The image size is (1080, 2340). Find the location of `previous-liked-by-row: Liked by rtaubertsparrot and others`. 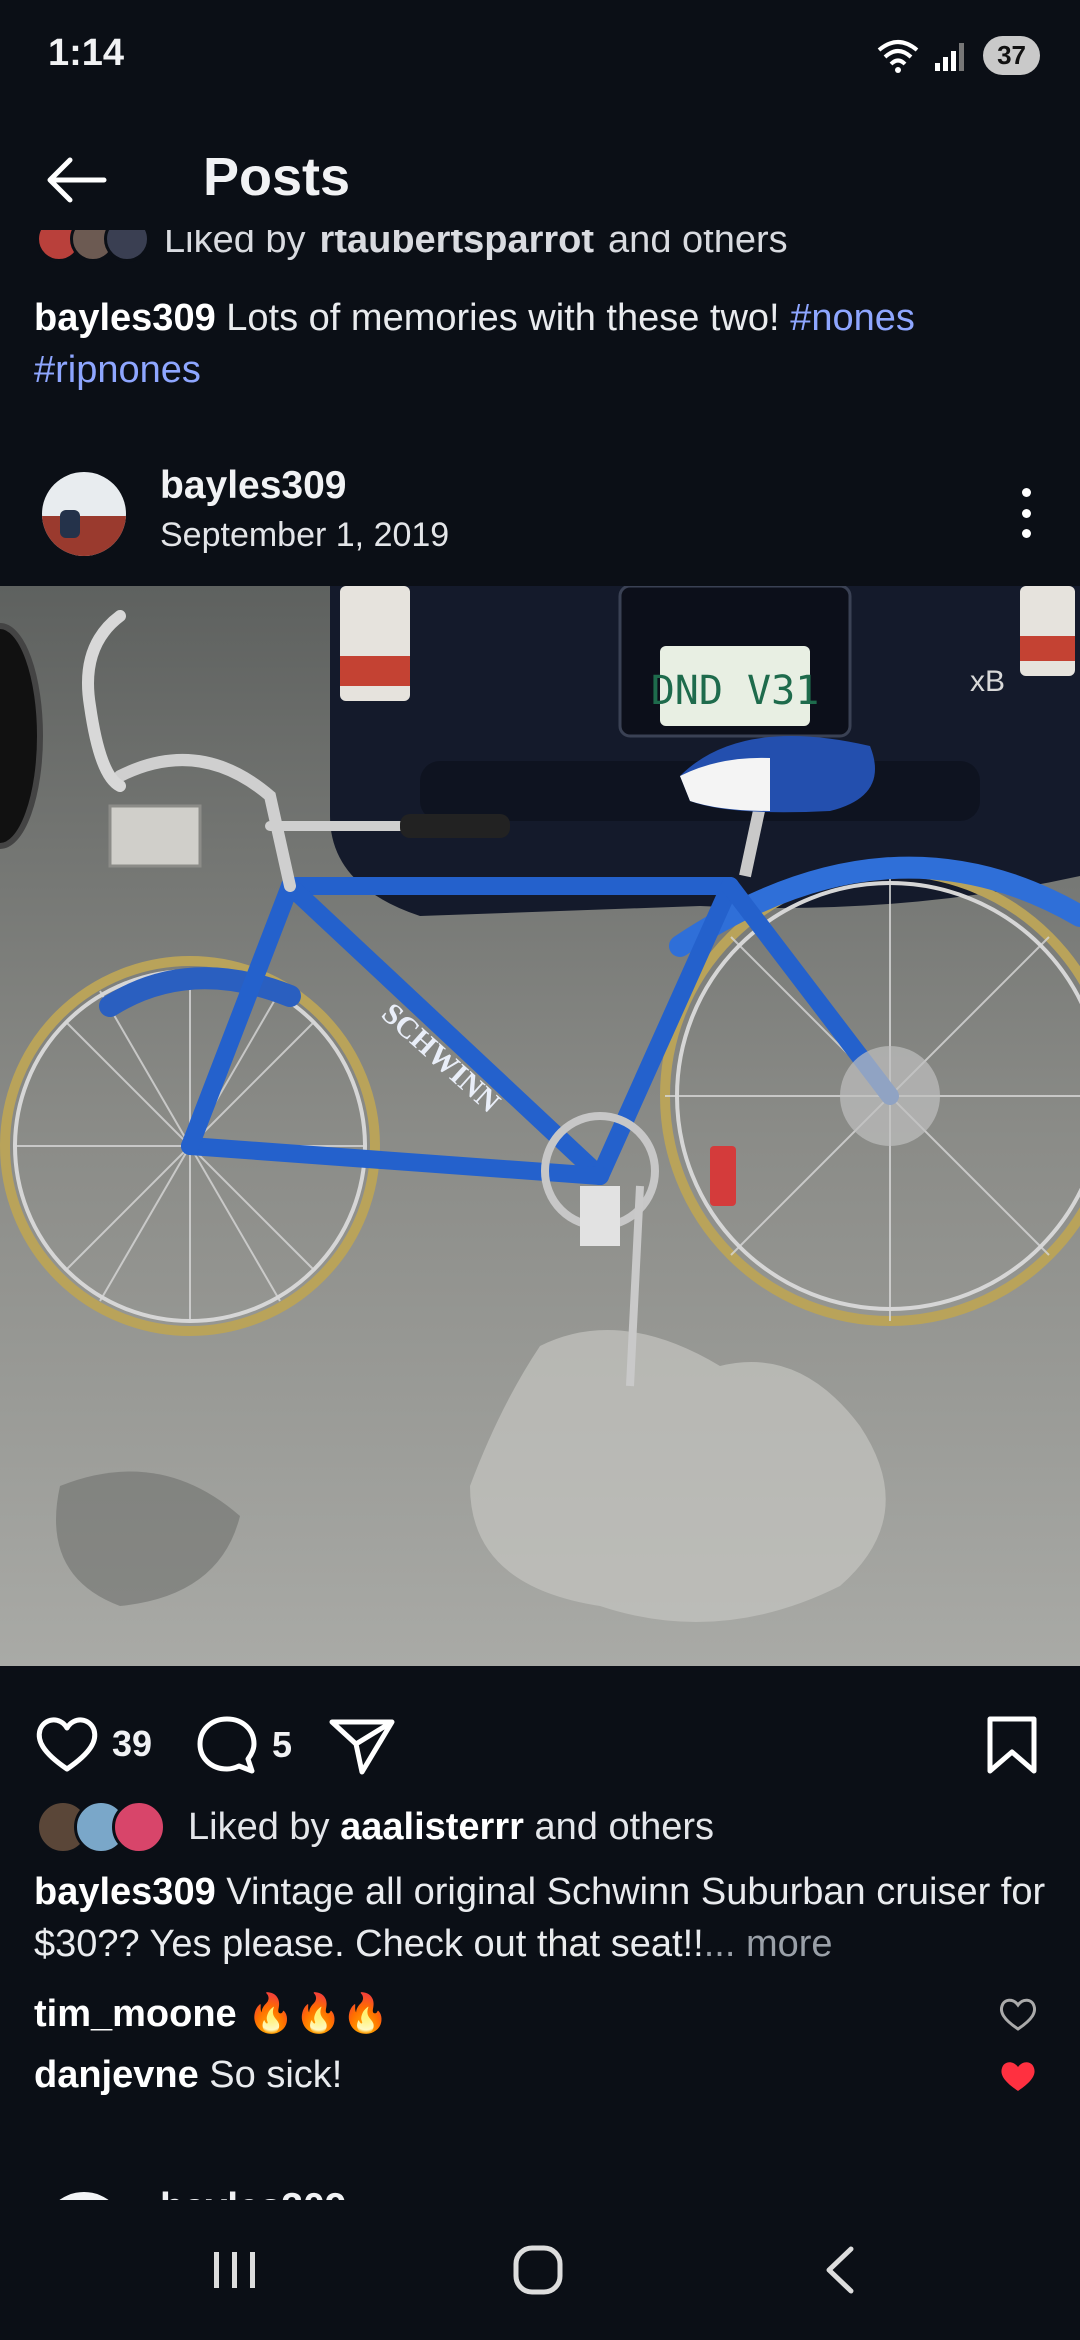

previous-liked-by-row: Liked by rtaubertsparrot and others is located at coordinates (486, 246).